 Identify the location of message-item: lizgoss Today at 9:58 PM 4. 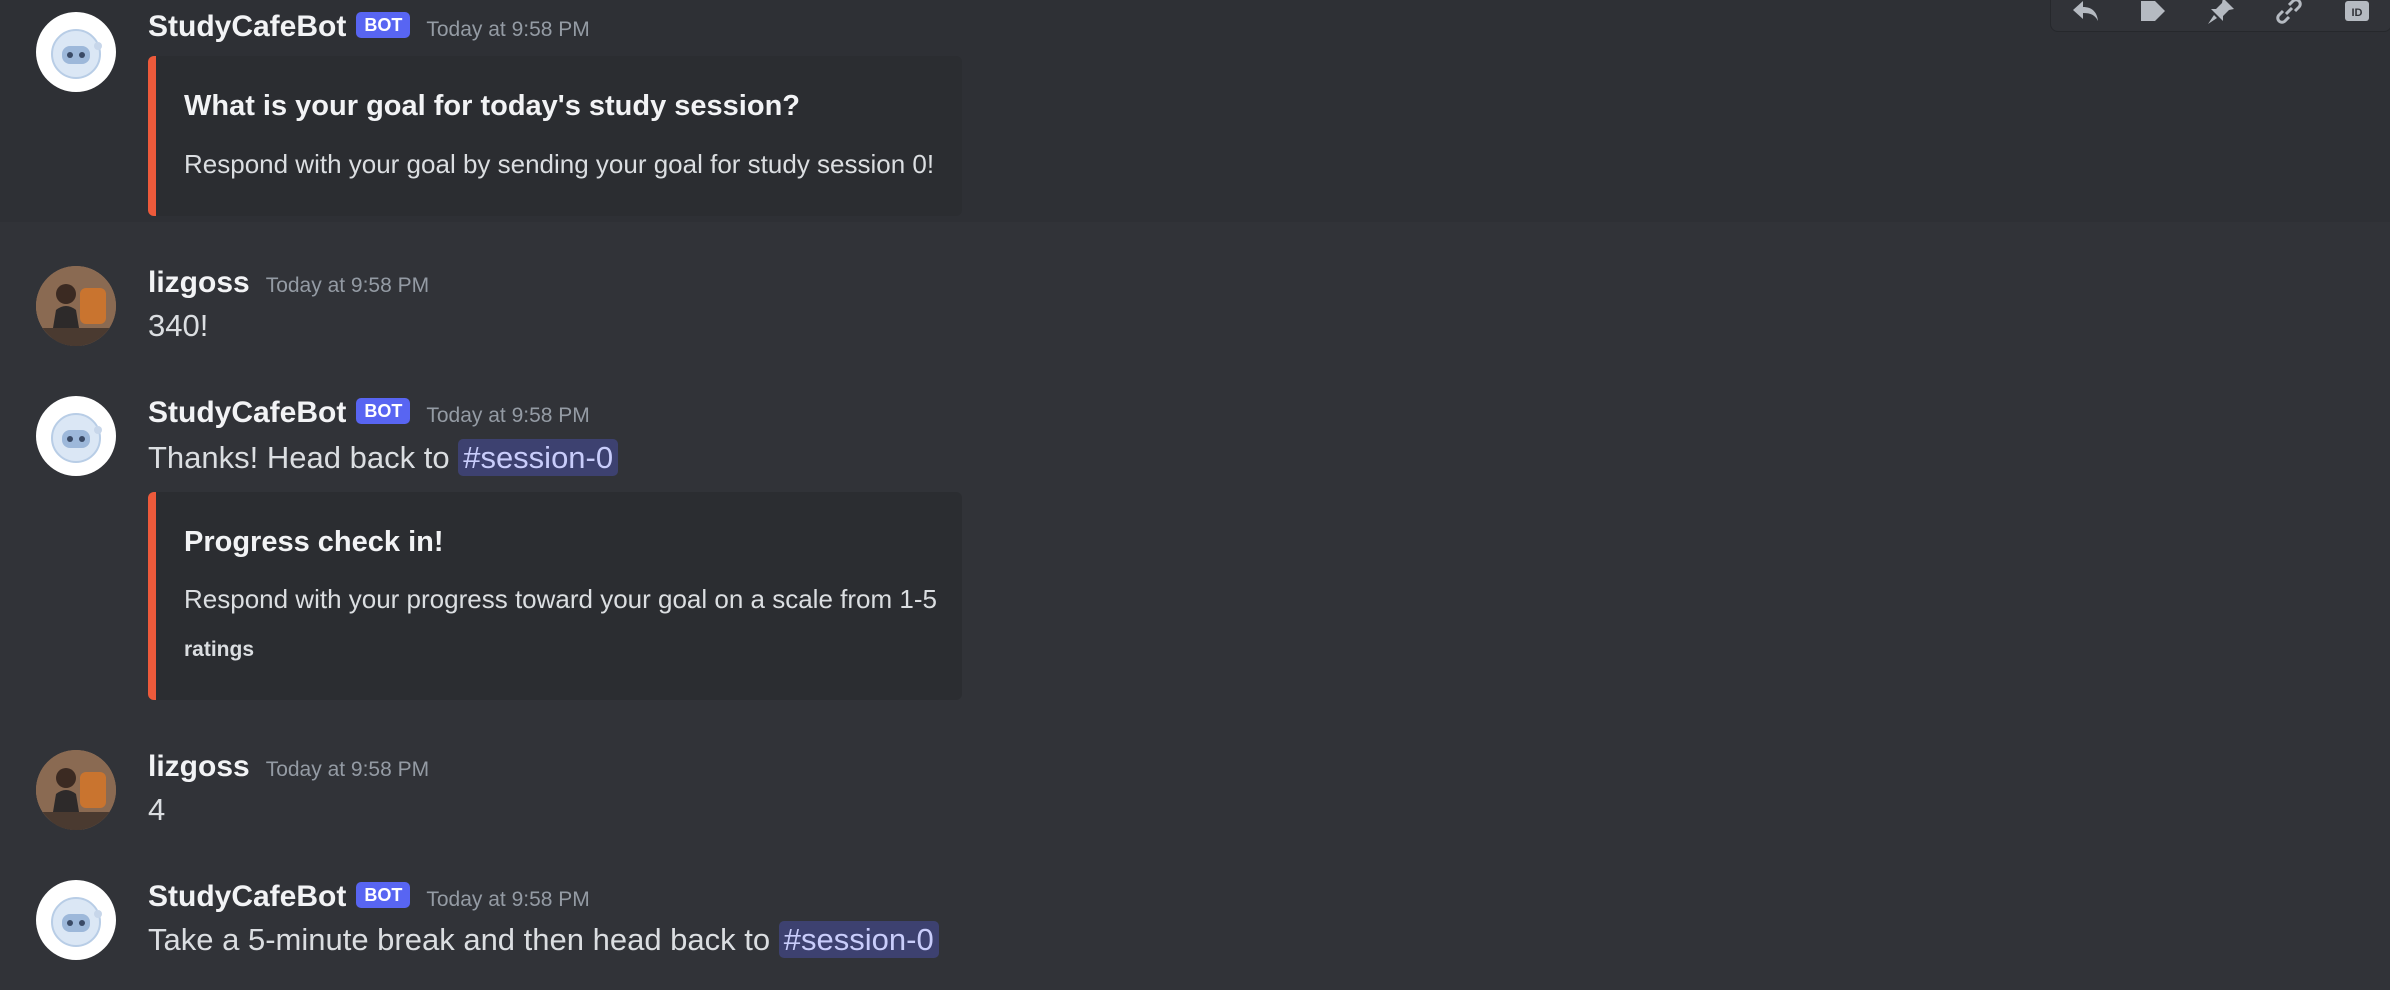
(1195, 789).